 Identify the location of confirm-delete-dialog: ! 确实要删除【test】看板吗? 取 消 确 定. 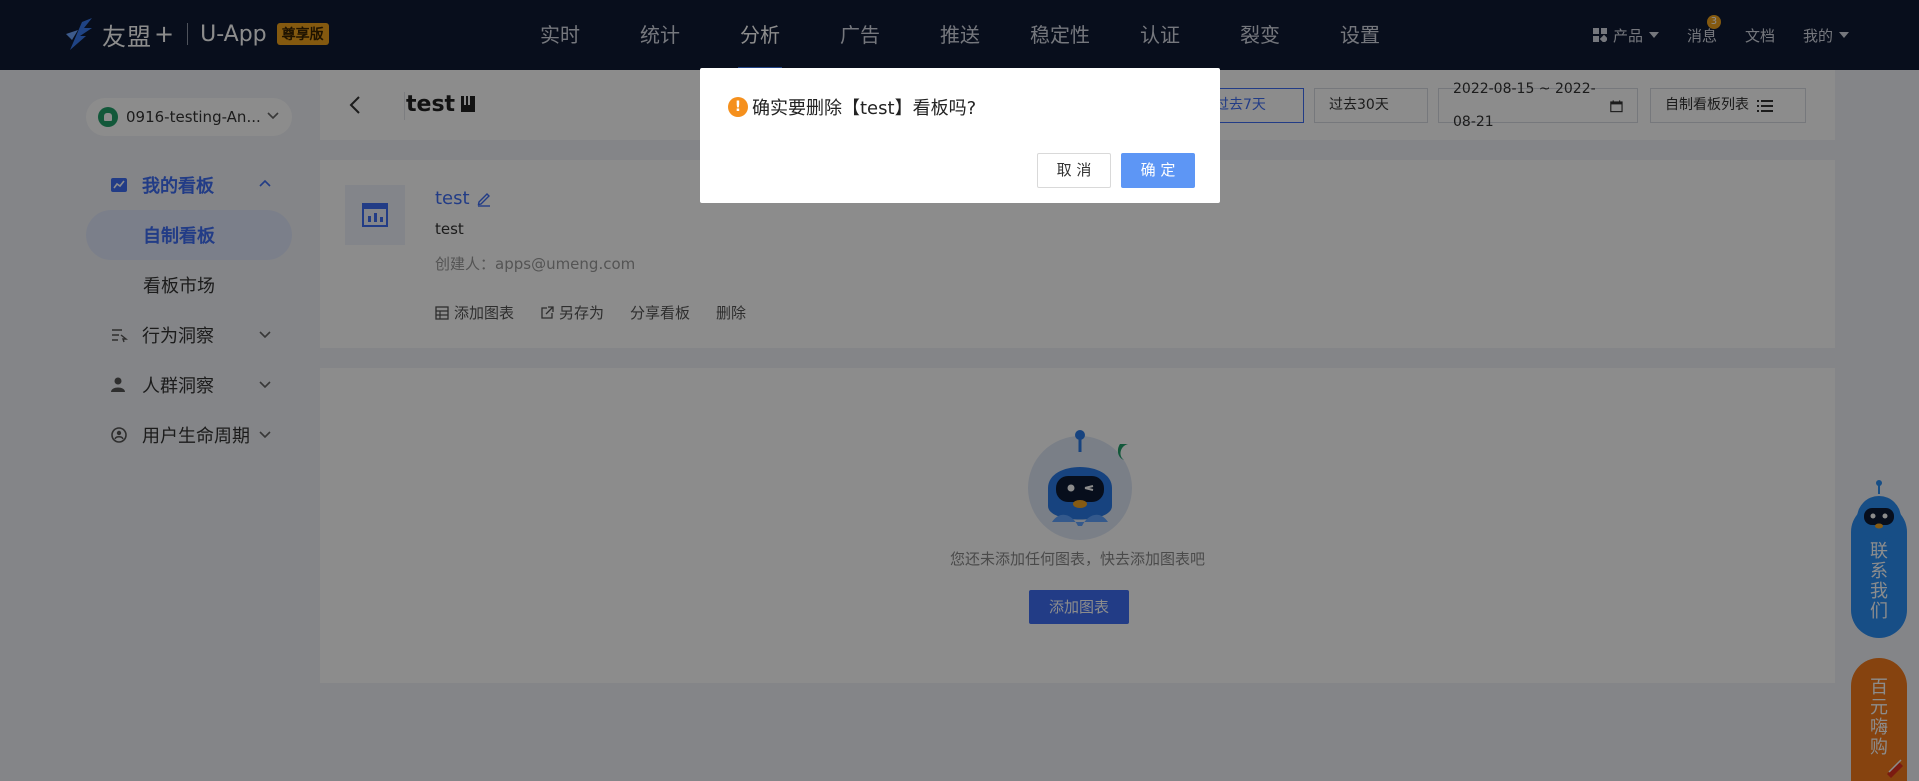
(960, 135).